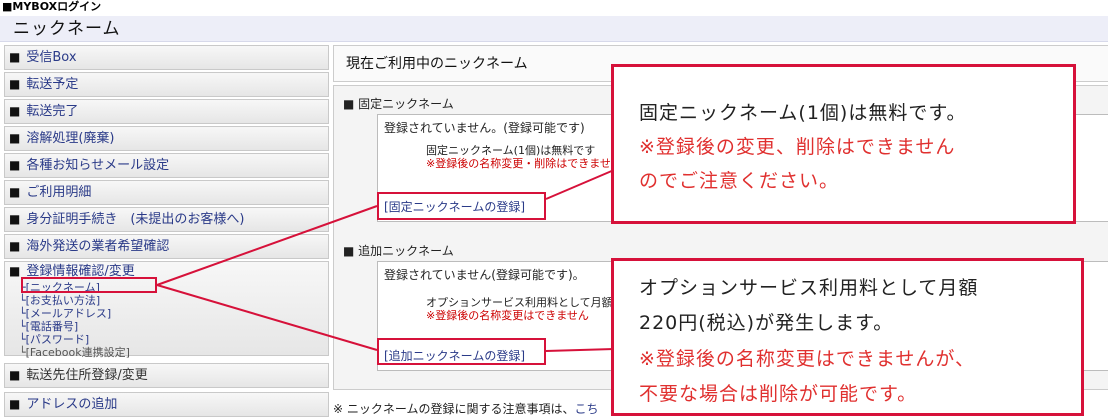 This screenshot has height=420, width=1108. I want to click on sidebar-item-inbox: ■ 受信Box, so click(166, 57).